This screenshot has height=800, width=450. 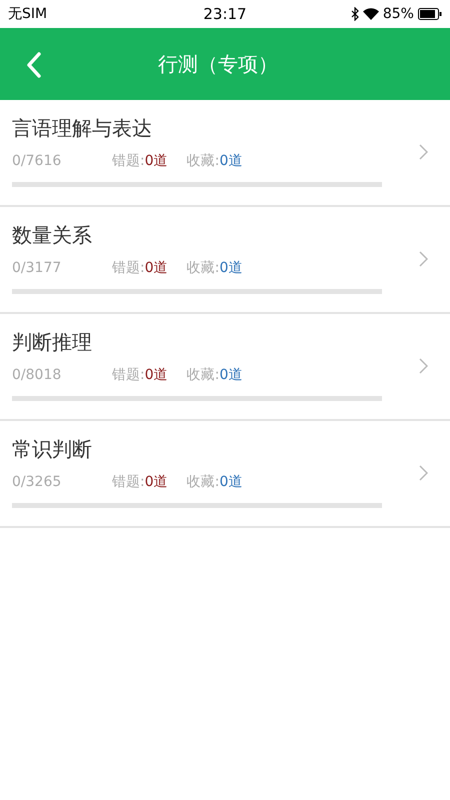 I want to click on progress-count: 0/8018, so click(x=37, y=375).